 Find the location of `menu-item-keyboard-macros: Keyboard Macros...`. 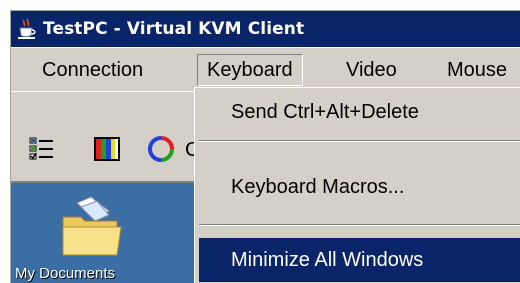

menu-item-keyboard-macros: Keyboard Macros... is located at coordinates (359, 187).